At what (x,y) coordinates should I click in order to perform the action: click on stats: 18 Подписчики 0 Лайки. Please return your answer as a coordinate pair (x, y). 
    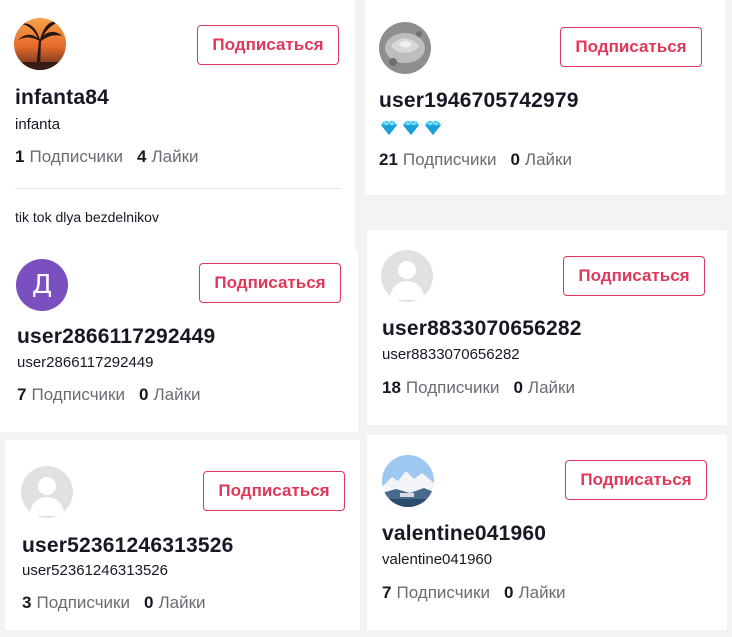
    Looking at the image, I should click on (478, 388).